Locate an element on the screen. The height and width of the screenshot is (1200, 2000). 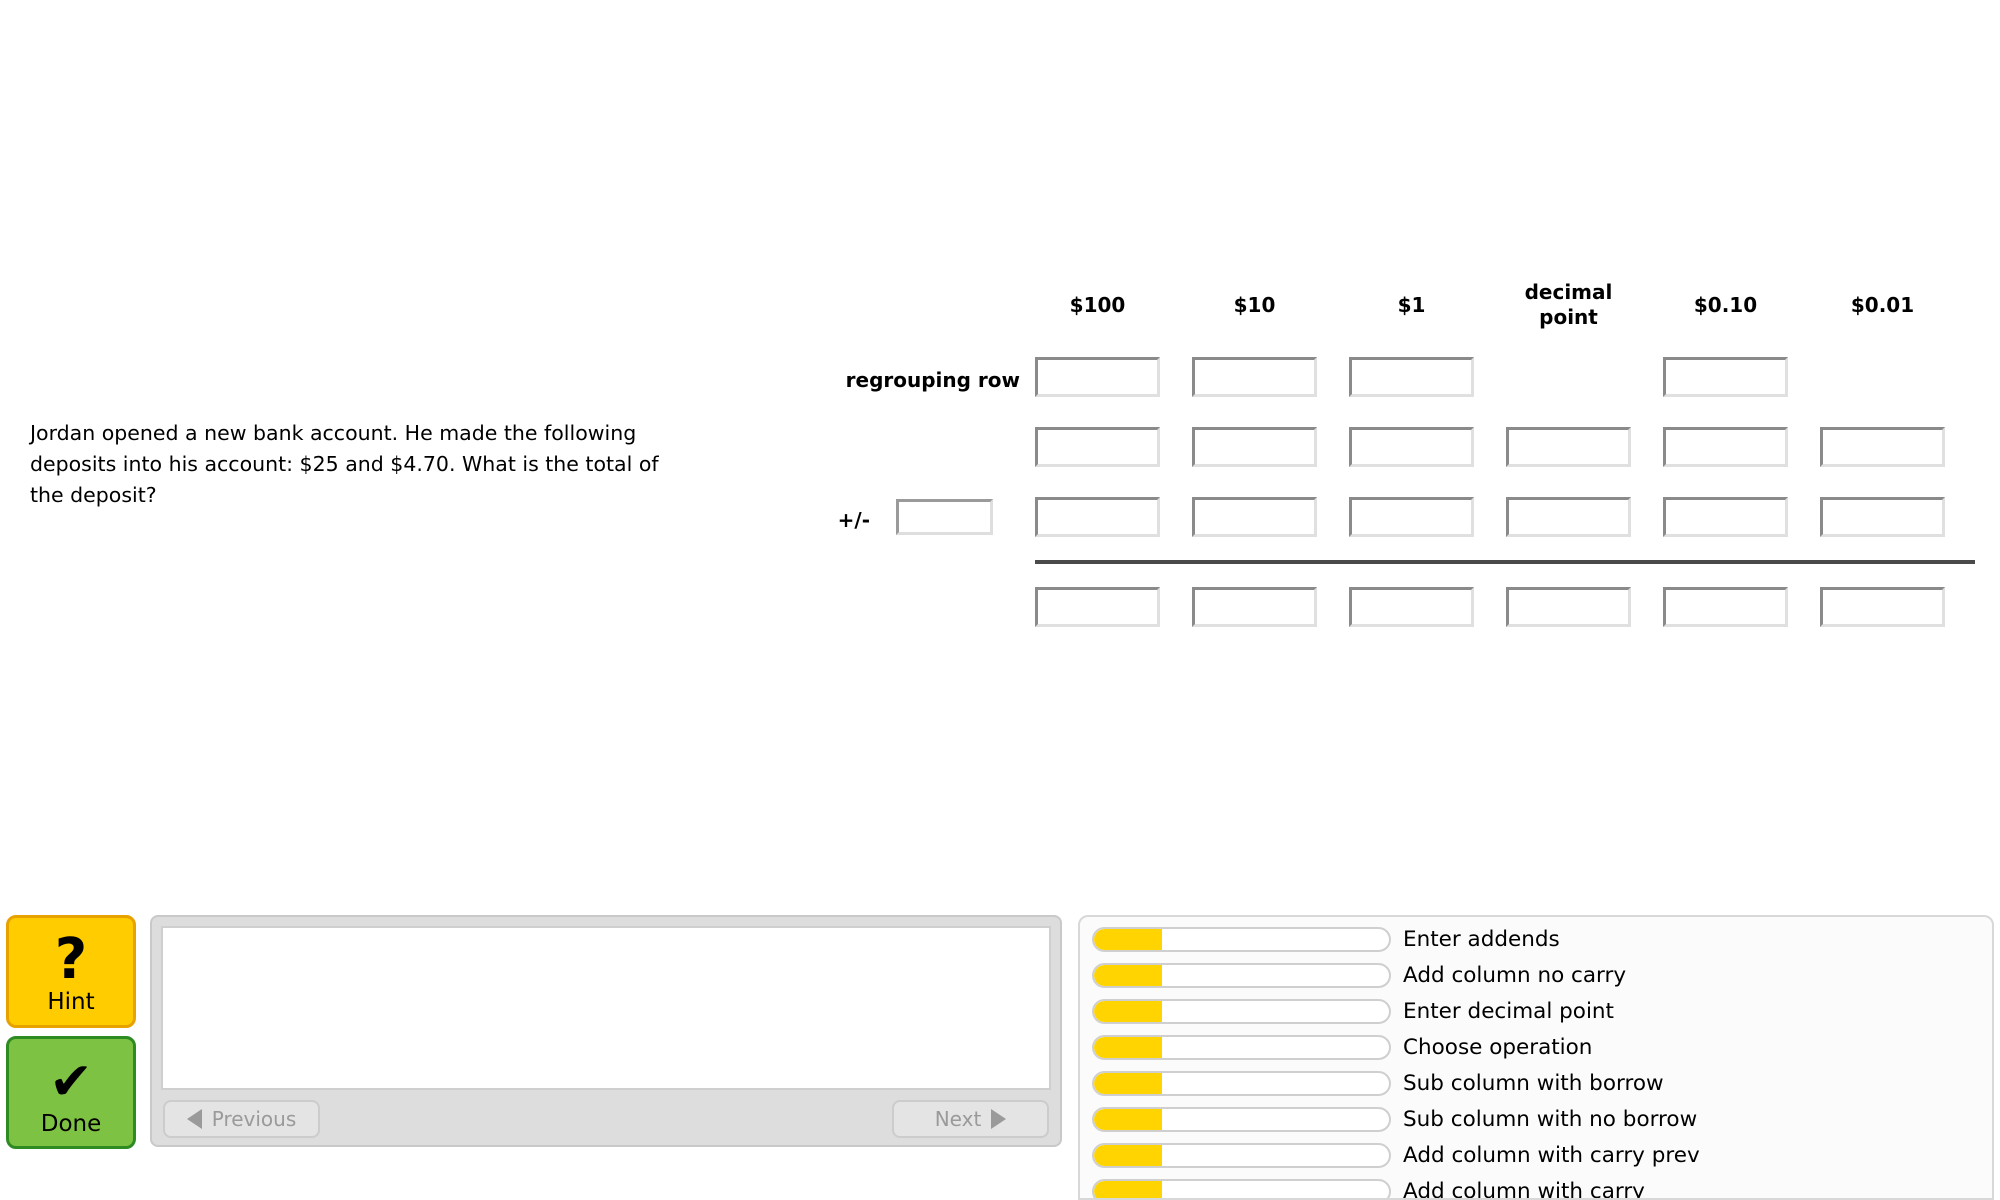
skill-label: Enter addends is located at coordinates (1481, 939).